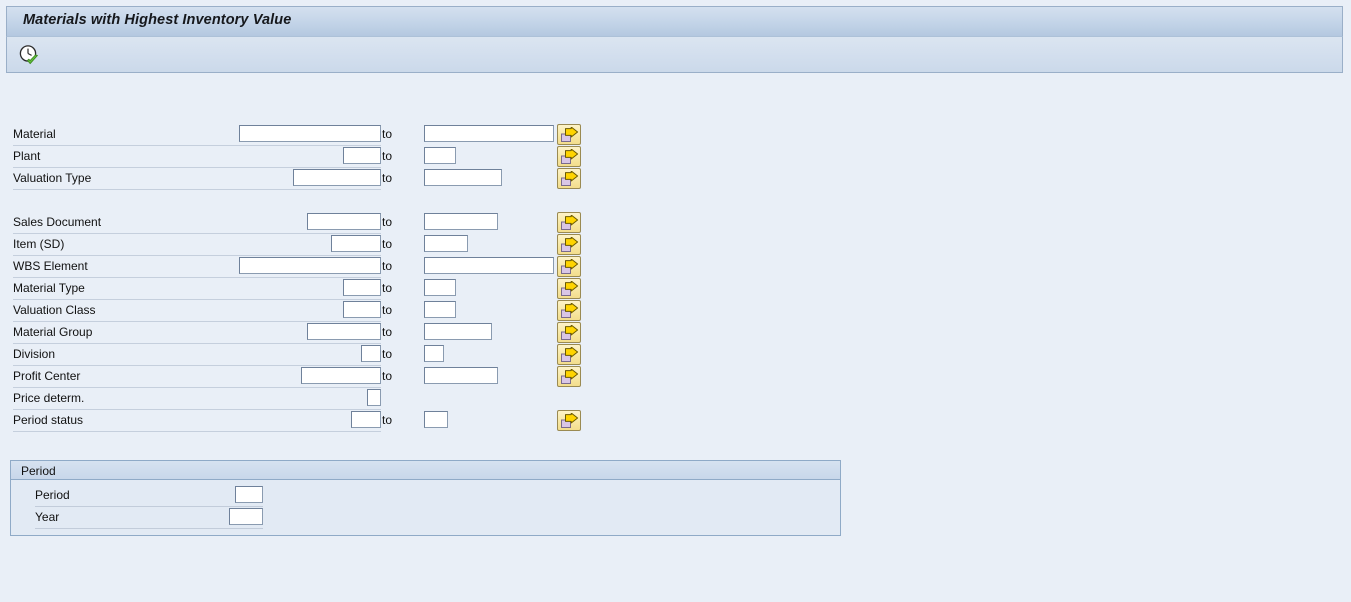  I want to click on input-item-sd-to, so click(446, 243).